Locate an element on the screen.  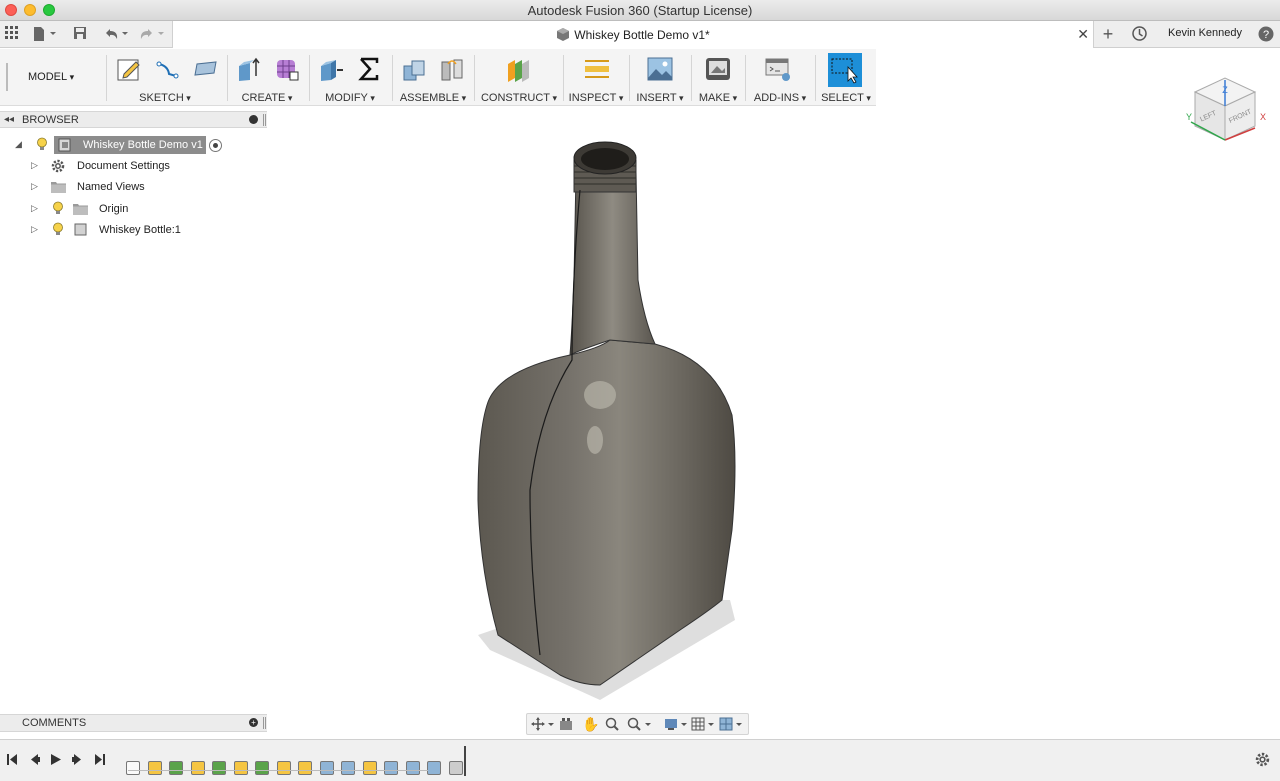
workspace-switcher: MODEL ▾ is located at coordinates (51, 77).